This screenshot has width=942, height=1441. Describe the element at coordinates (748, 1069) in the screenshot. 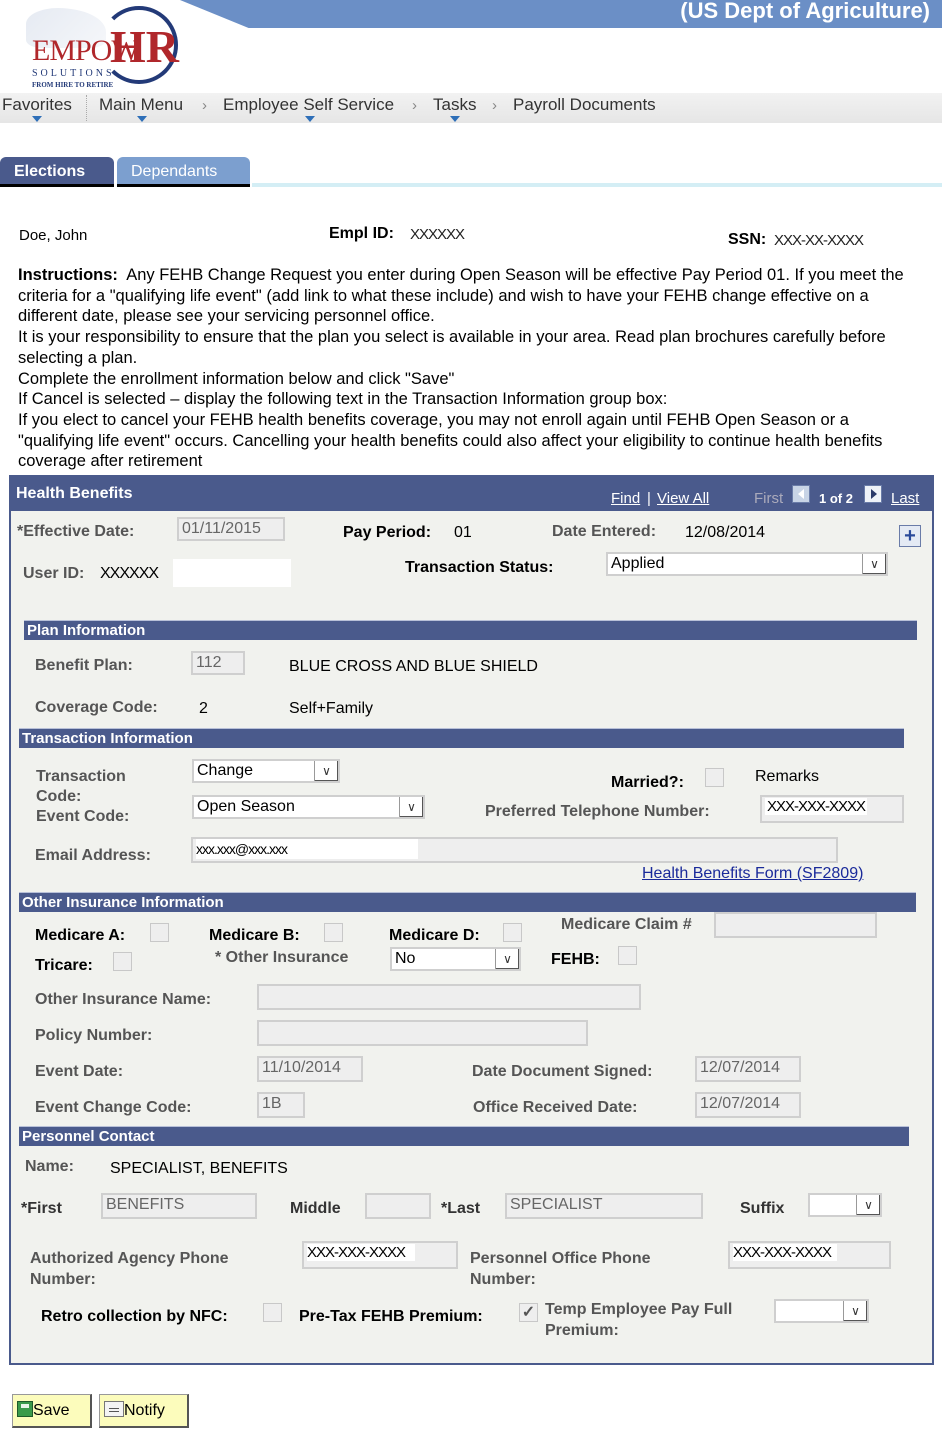

I see `date-signed-field: 12/07/2014` at that location.